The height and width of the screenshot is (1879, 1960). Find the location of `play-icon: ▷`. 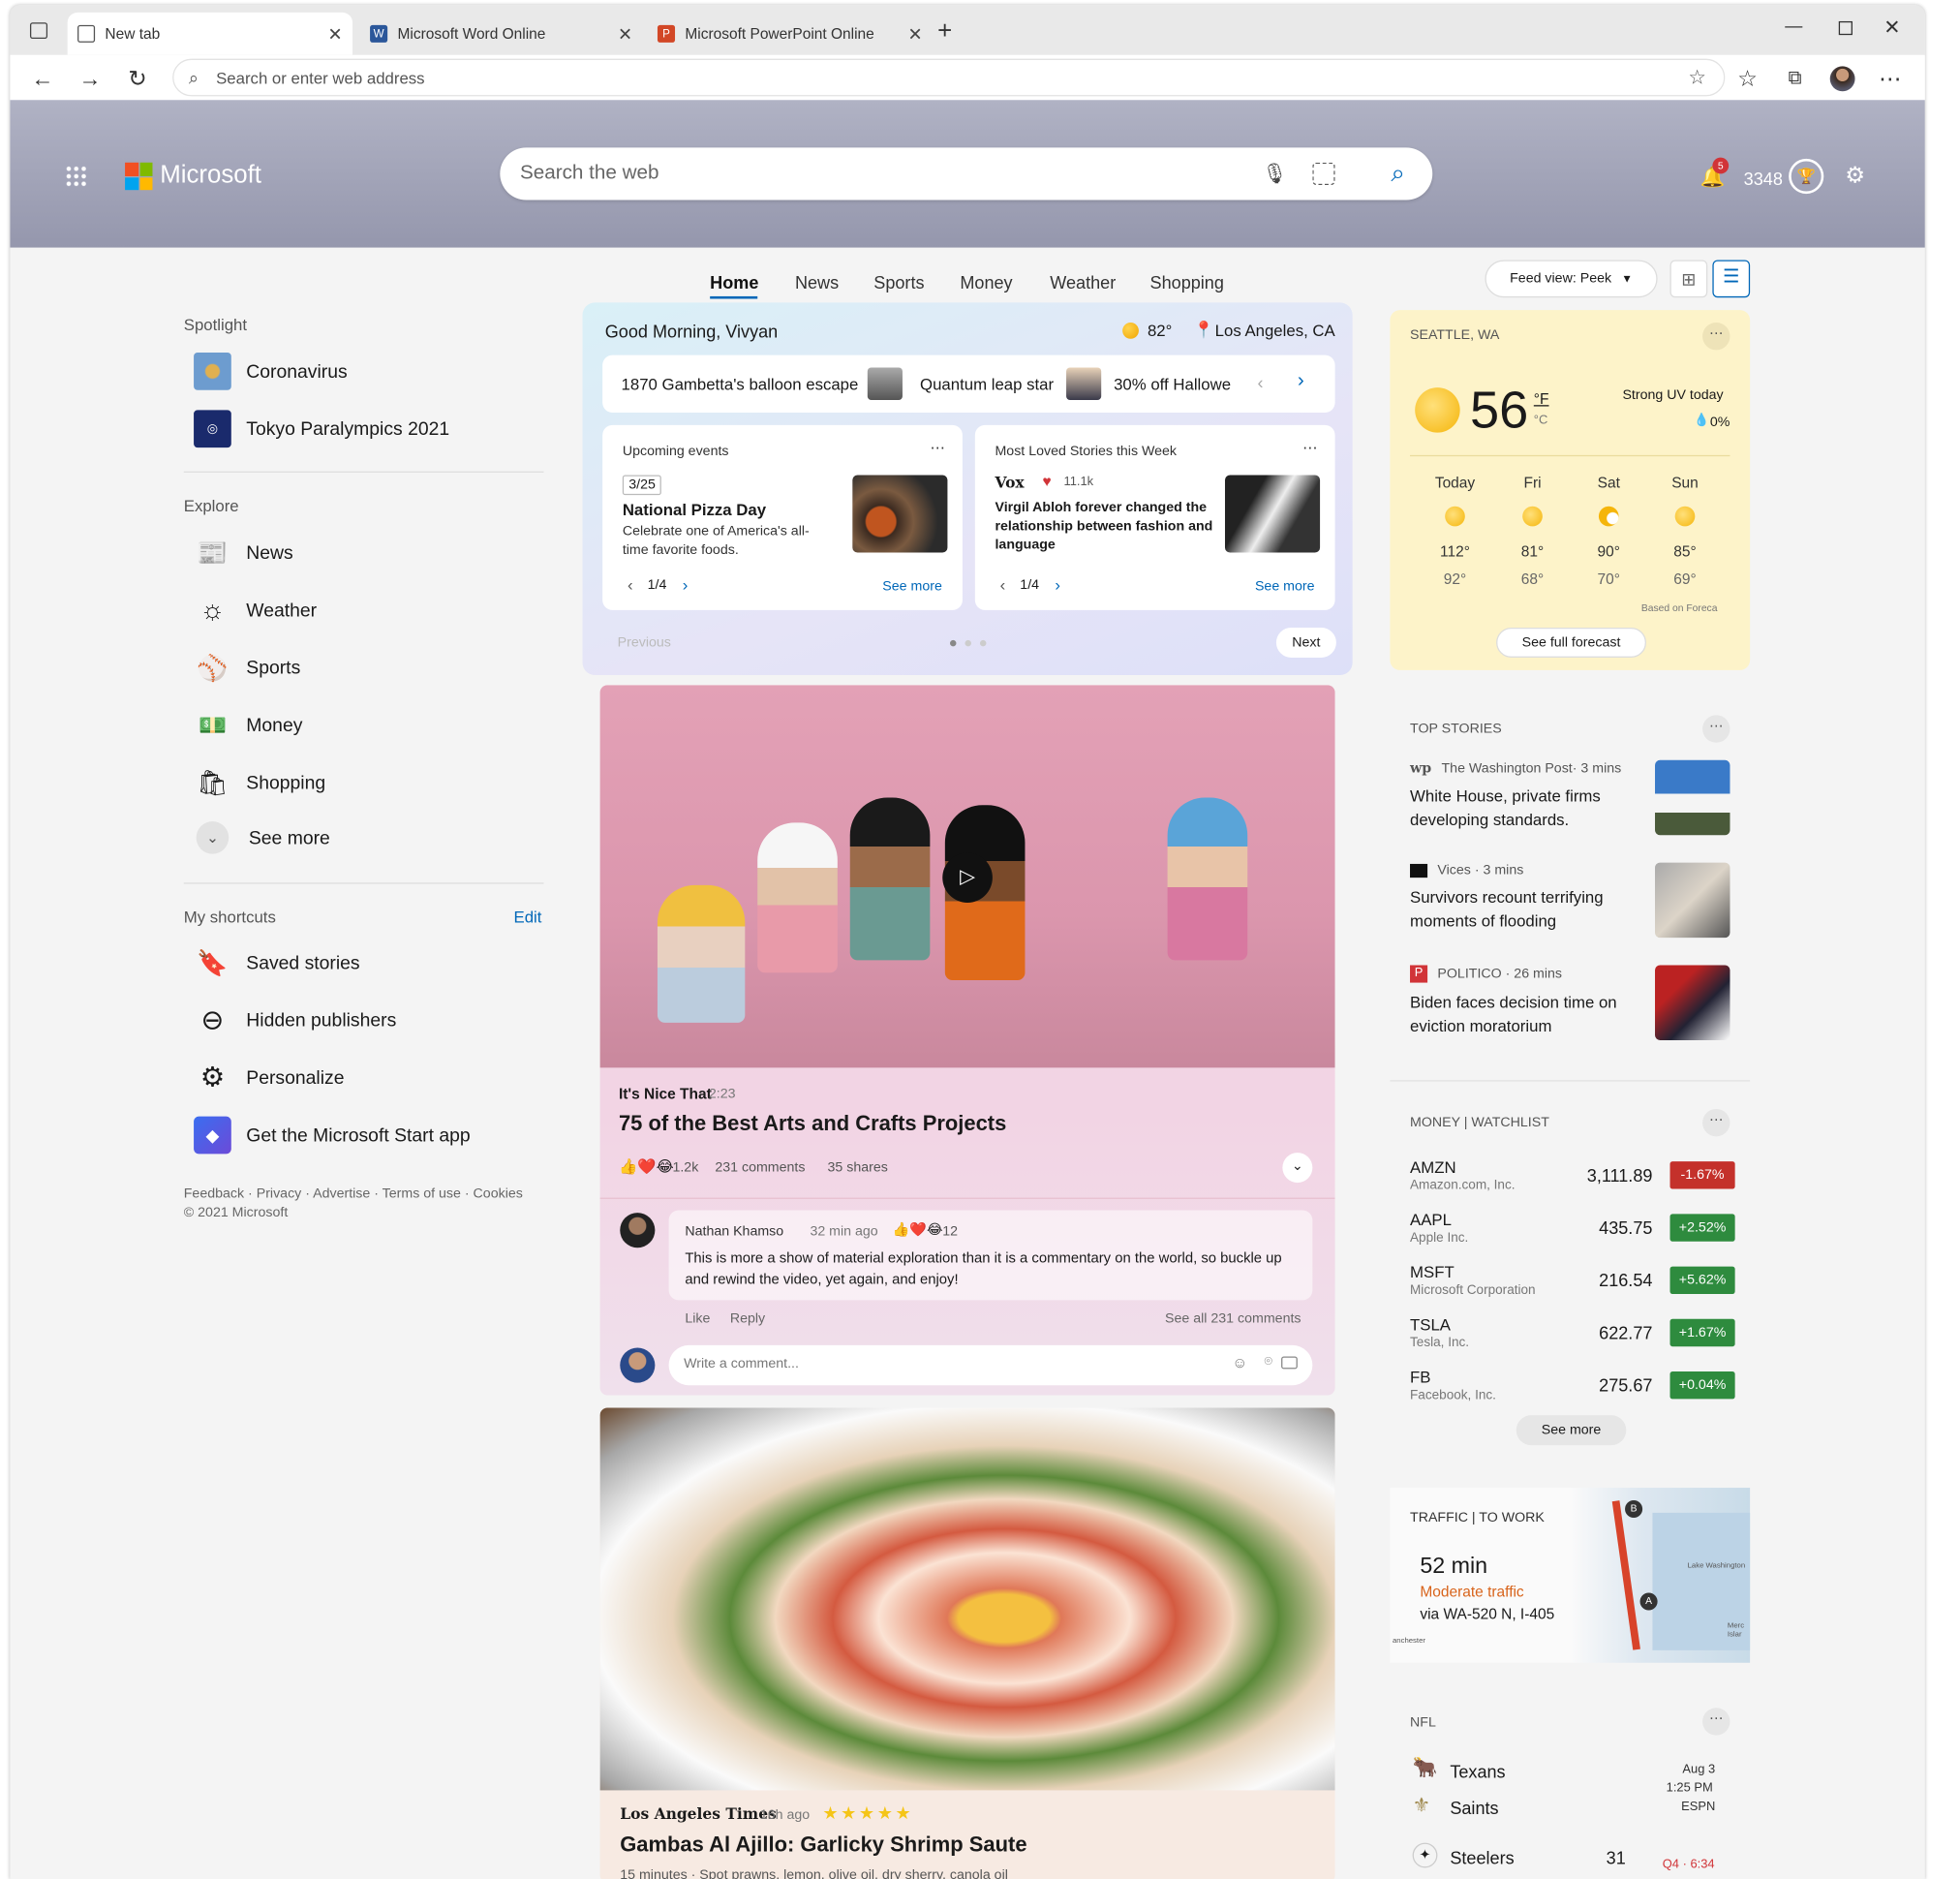

play-icon: ▷ is located at coordinates (967, 877).